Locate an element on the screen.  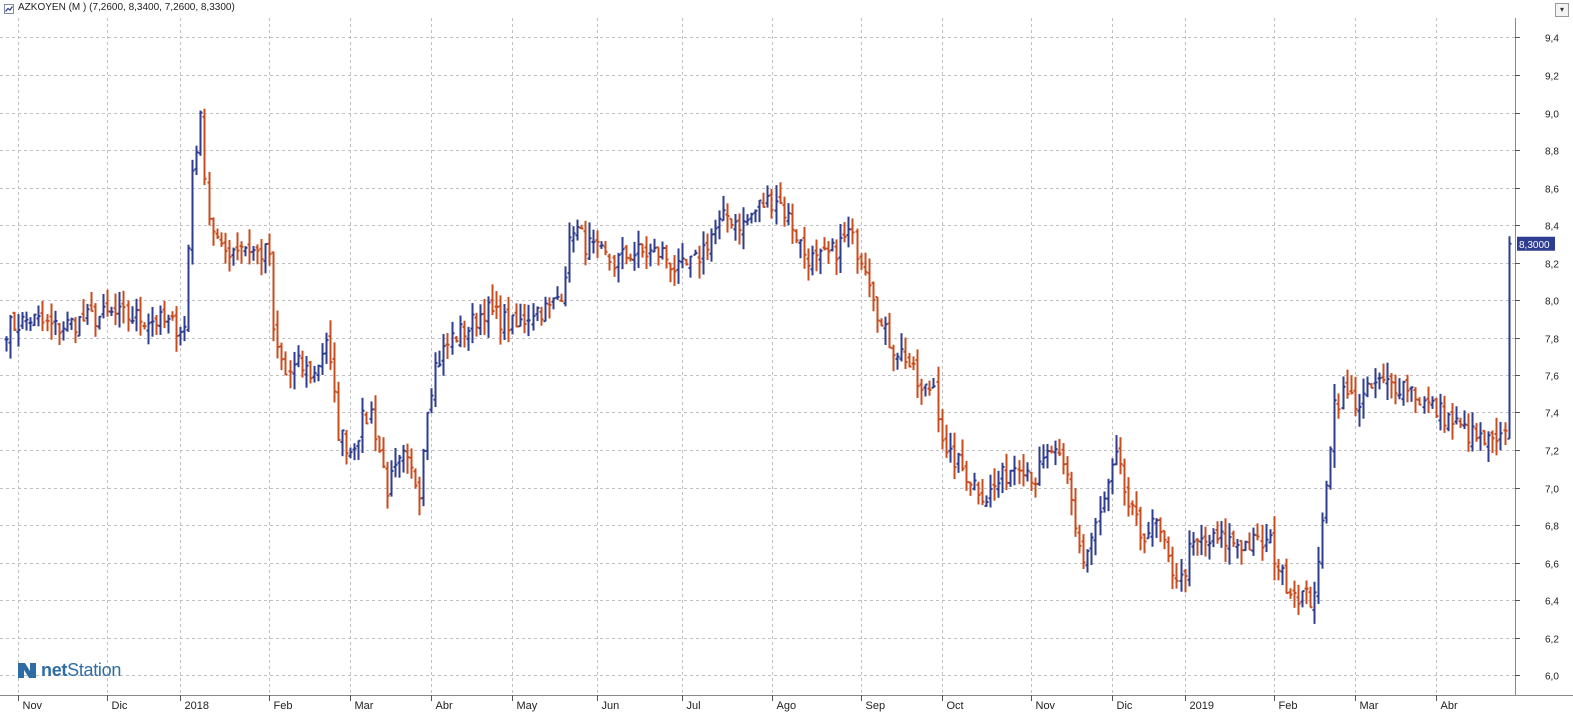
netstation-logo-icon is located at coordinates (27, 670).